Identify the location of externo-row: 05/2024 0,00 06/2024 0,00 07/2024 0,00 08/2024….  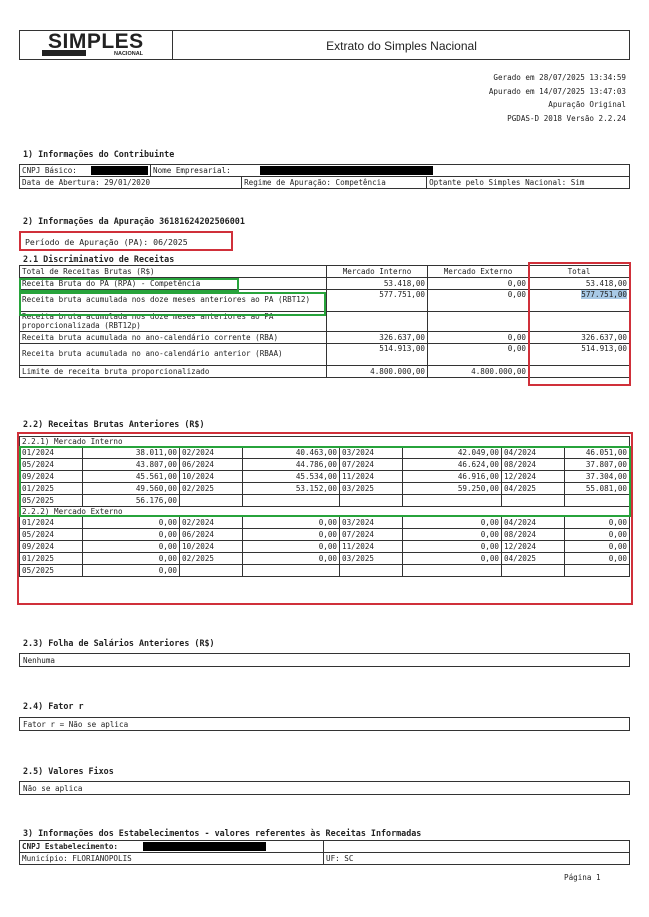
(324, 534).